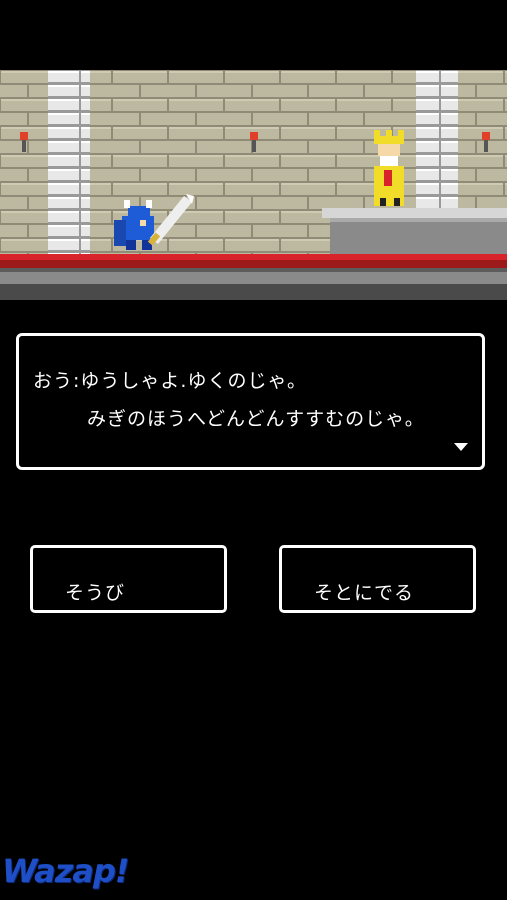 This screenshot has height=900, width=507. What do you see at coordinates (65, 871) in the screenshot?
I see `wazap-logo: Wazap!` at bounding box center [65, 871].